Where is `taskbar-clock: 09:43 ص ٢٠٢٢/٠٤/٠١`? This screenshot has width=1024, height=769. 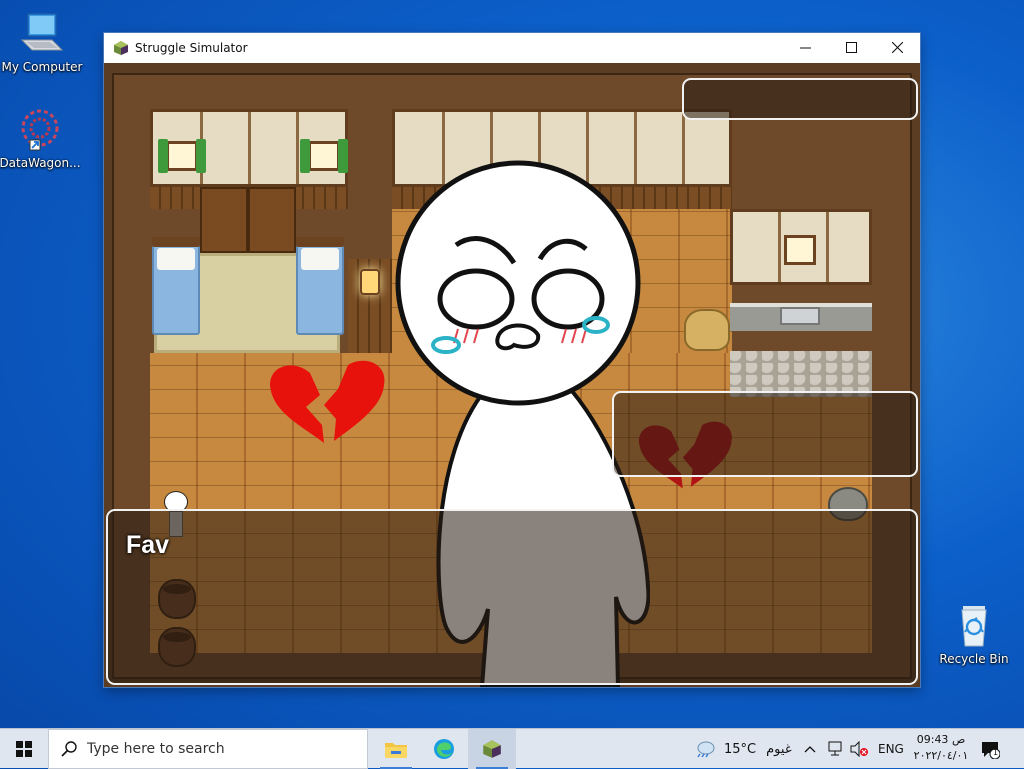
taskbar-clock: 09:43 ص ٢٠٢٢/٠٤/٠١ is located at coordinates (941, 748).